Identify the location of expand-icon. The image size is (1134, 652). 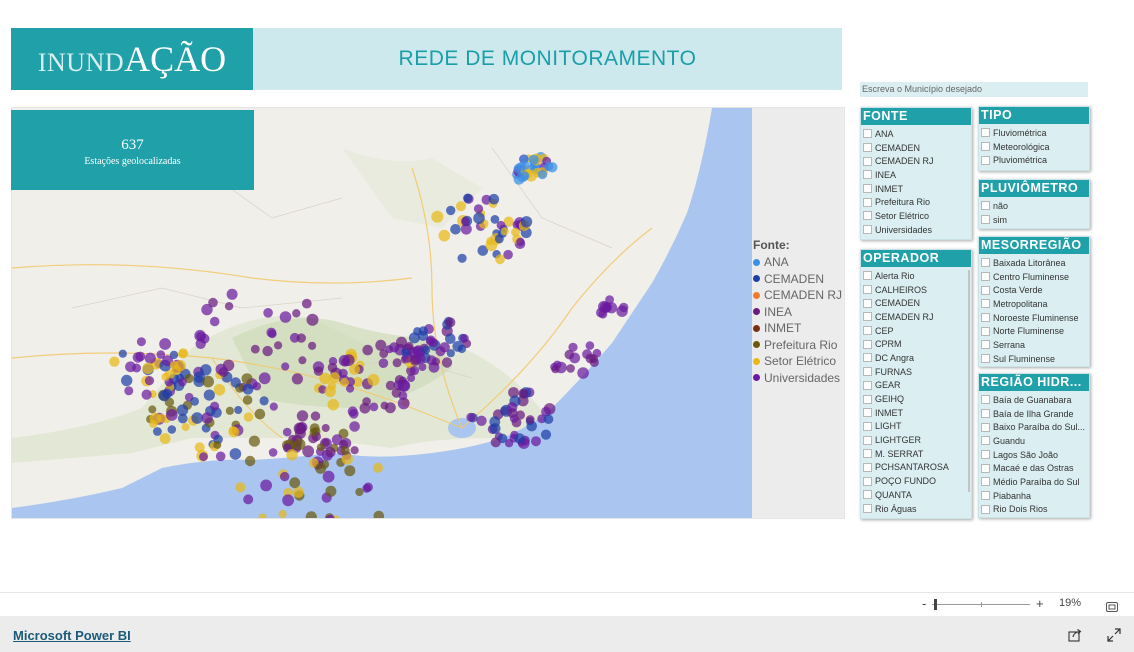
(1114, 635).